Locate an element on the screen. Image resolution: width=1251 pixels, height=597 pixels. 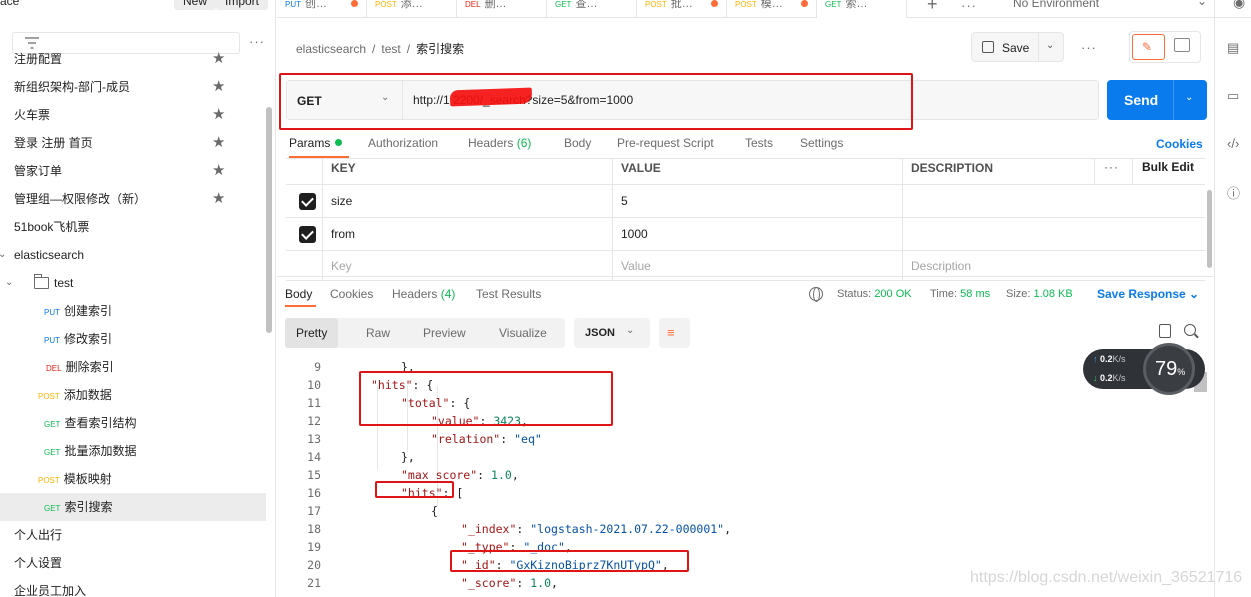
response-divider is located at coordinates (745, 276).